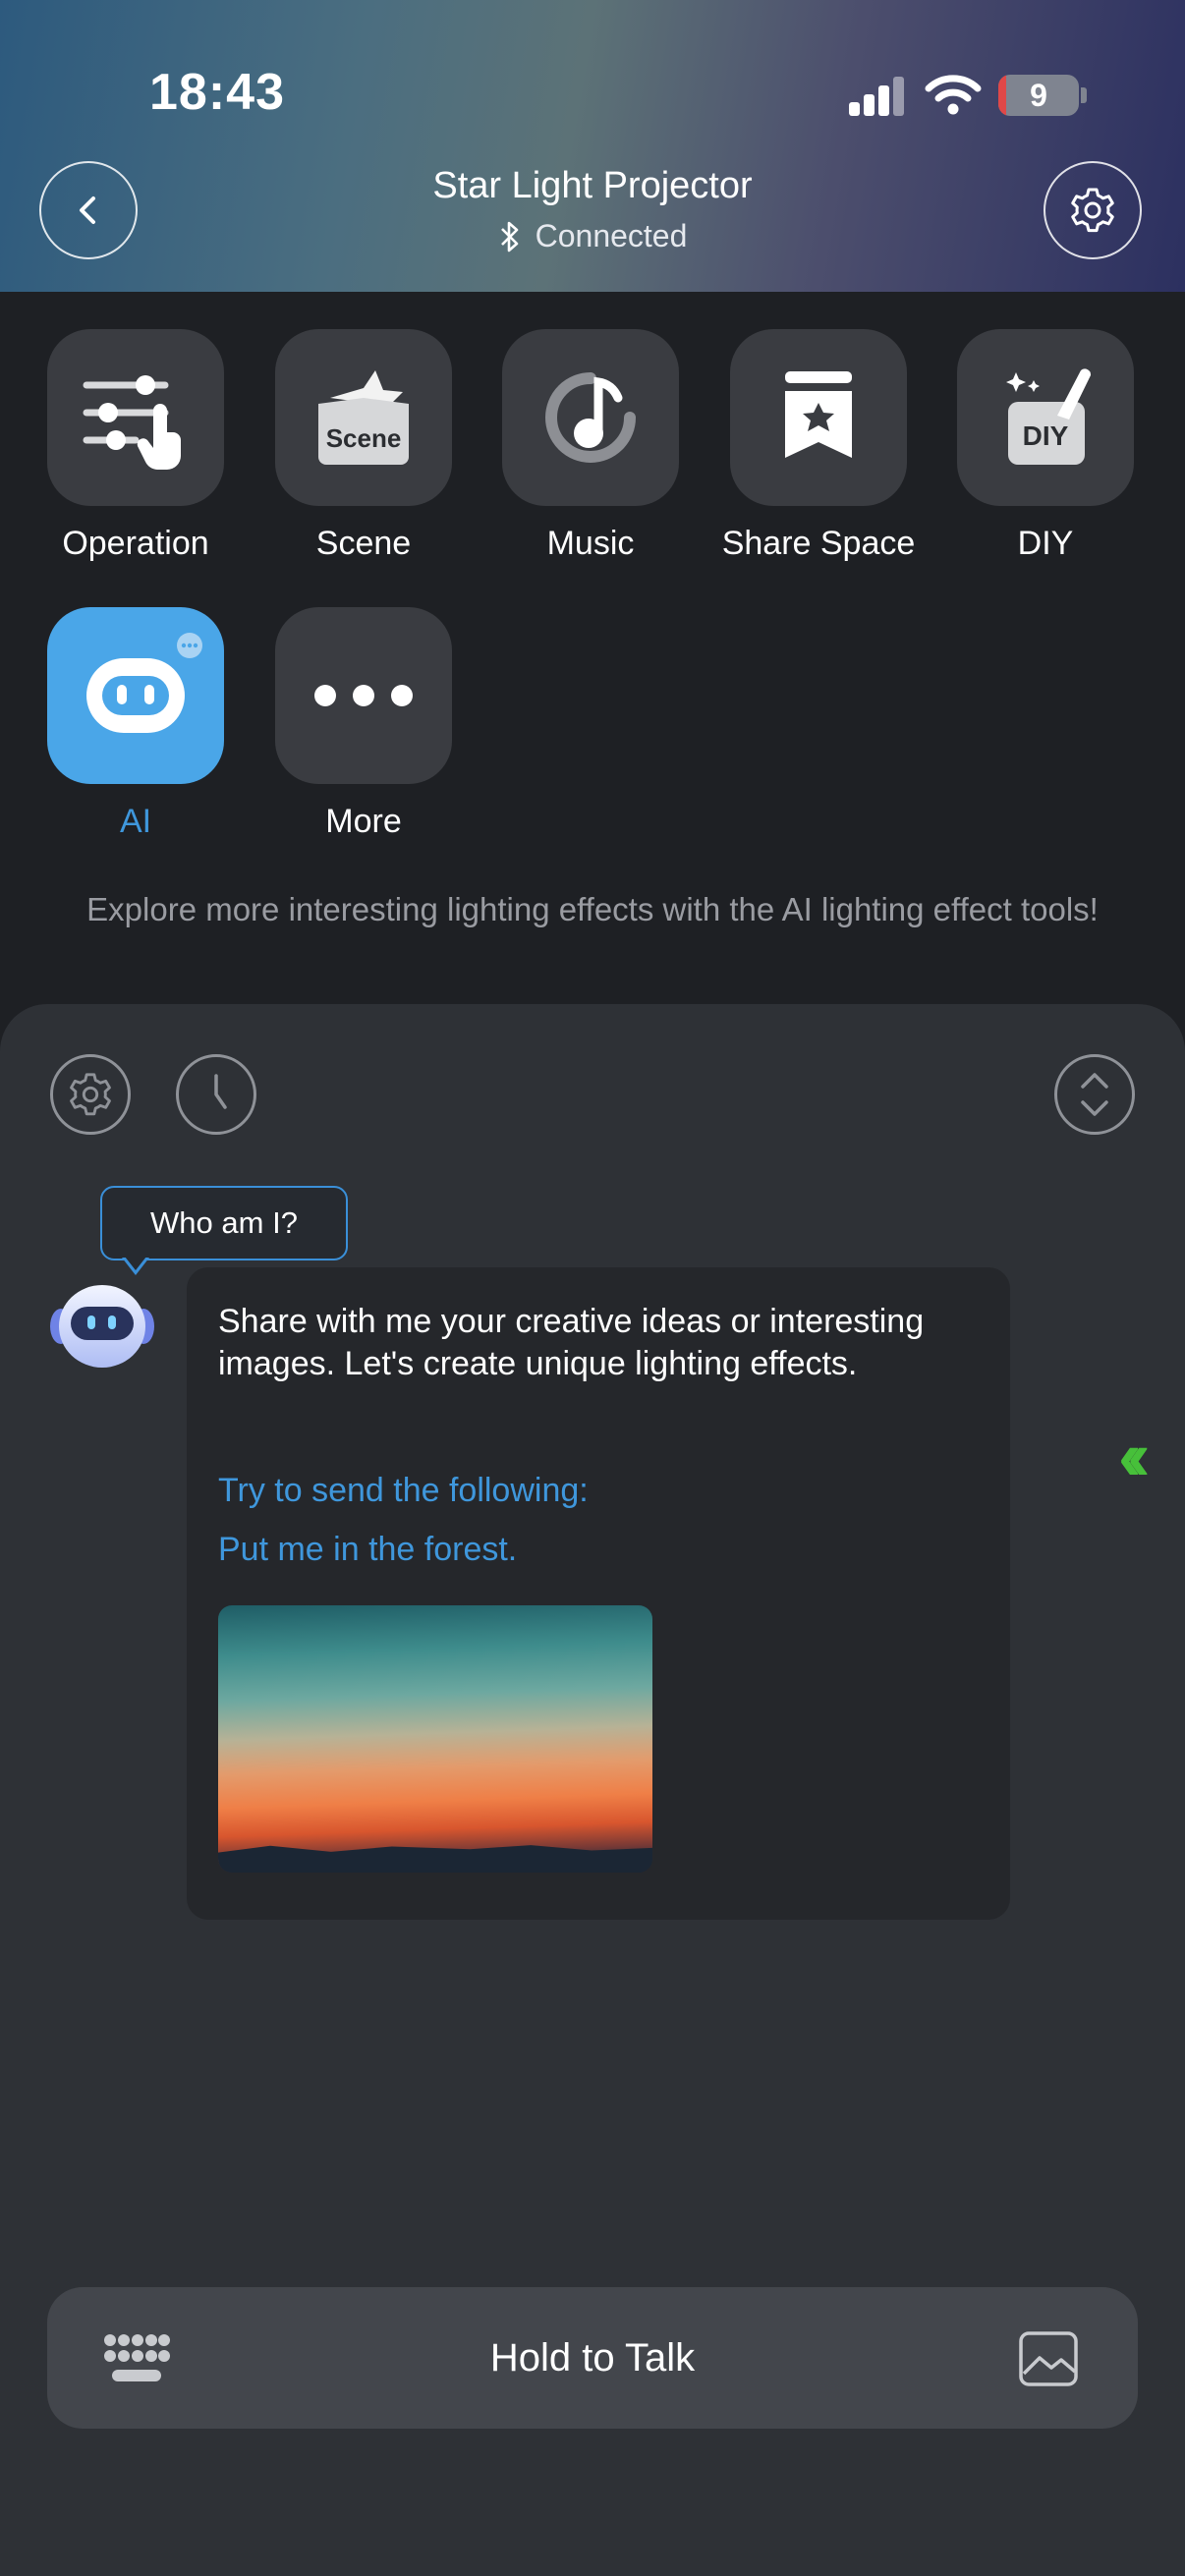 The height and width of the screenshot is (2576, 1185). I want to click on ai-robot-icon, so click(144, 683).